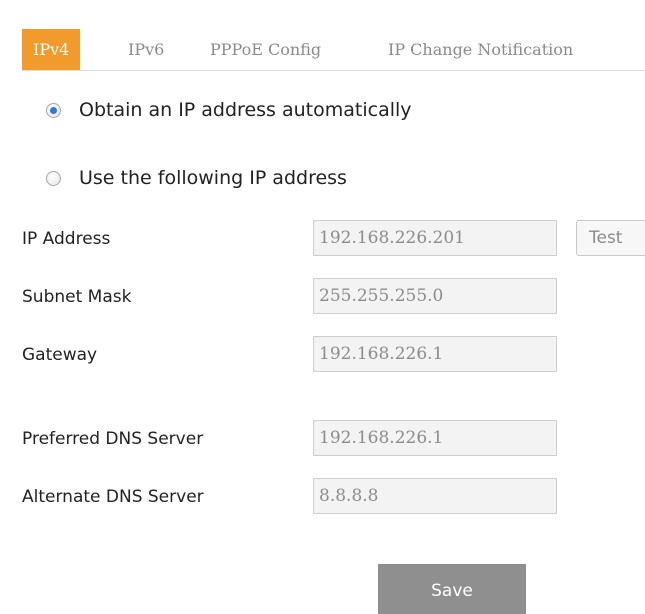 The height and width of the screenshot is (614, 645). Describe the element at coordinates (60, 355) in the screenshot. I see `gateway-label: Gateway` at that location.